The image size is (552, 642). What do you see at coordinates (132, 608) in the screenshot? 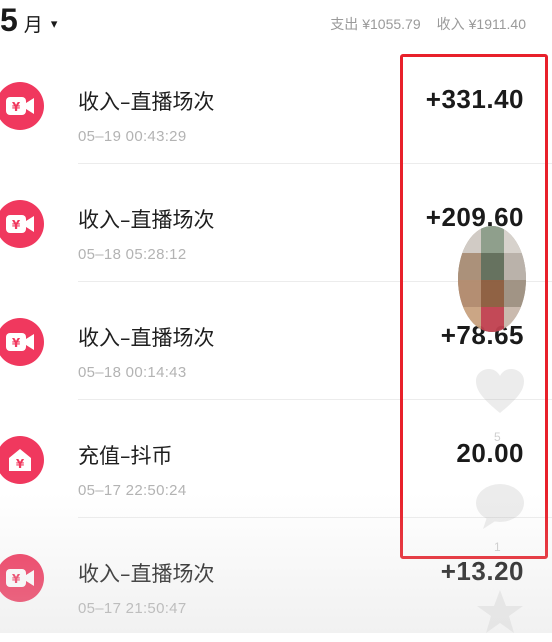
I see `transaction-time: 05–17 21:50:47` at bounding box center [132, 608].